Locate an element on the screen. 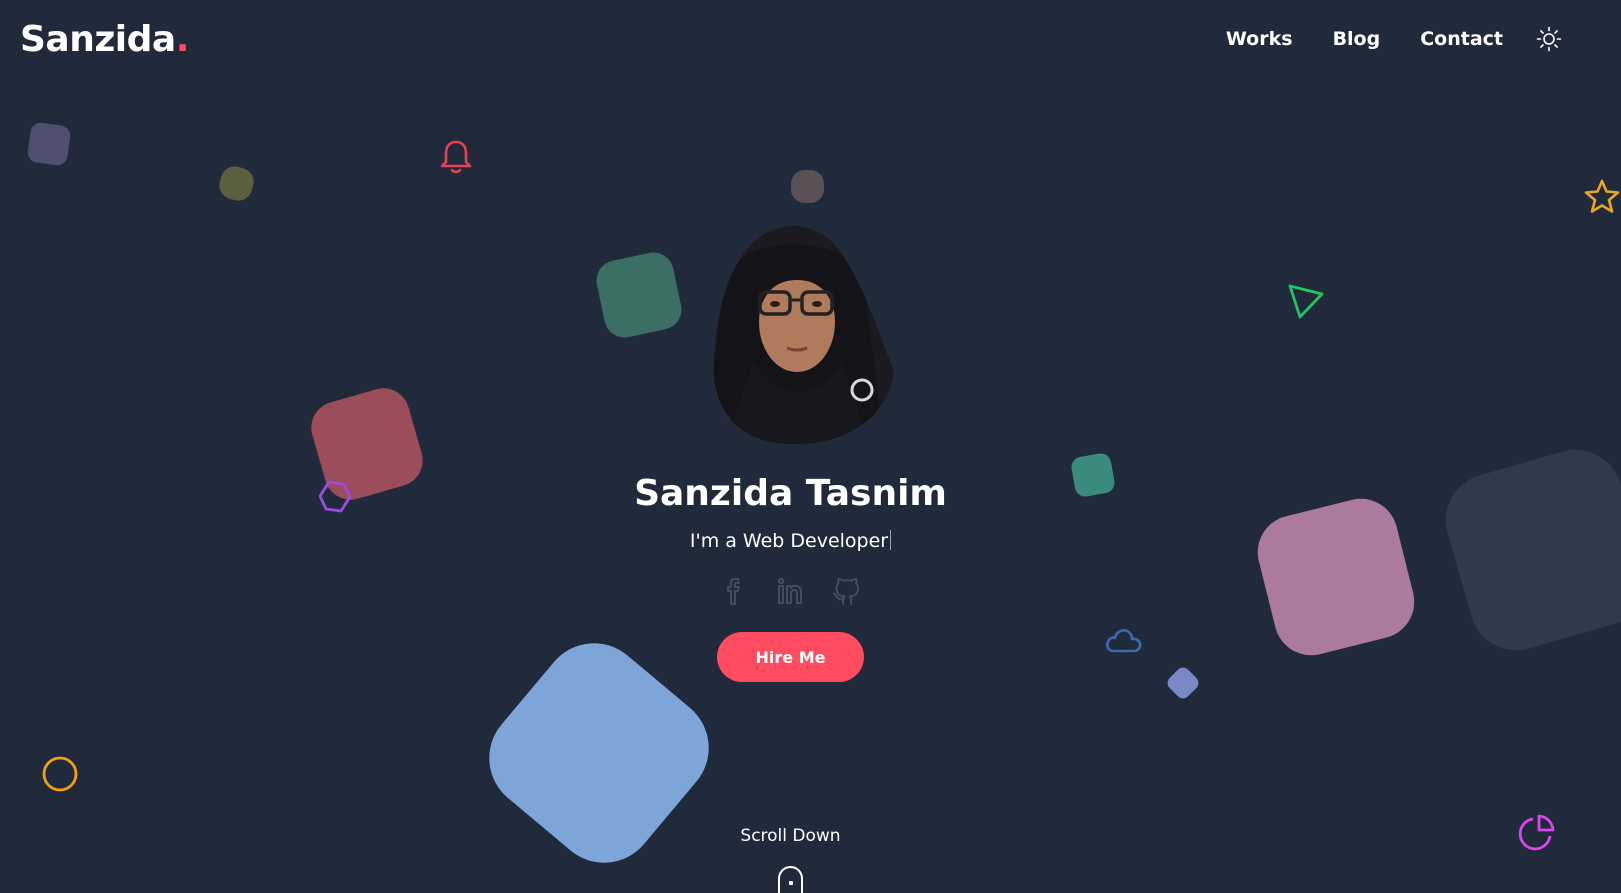 The image size is (1621, 893). hero-role: I'm a Web Developer is located at coordinates (790, 541).